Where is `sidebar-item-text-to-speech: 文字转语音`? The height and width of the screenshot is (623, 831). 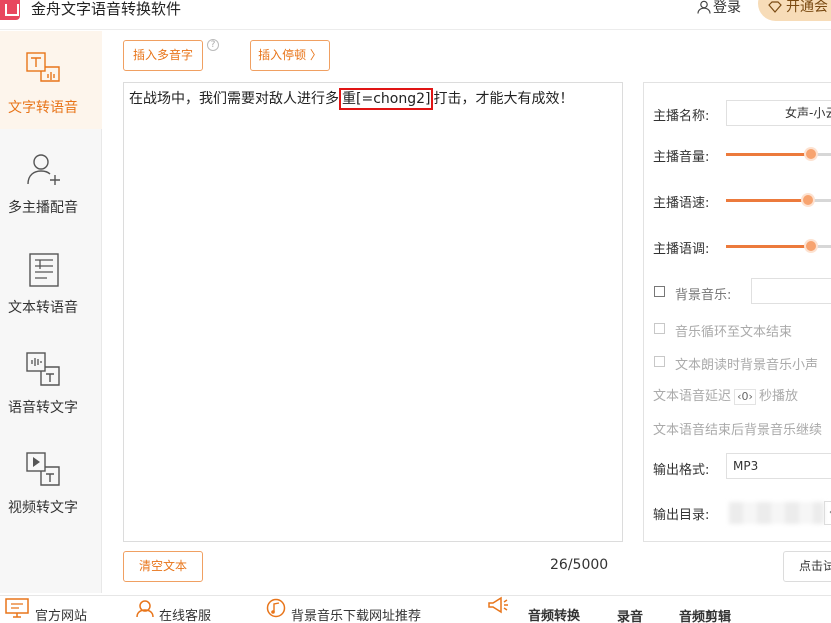 sidebar-item-text-to-speech: 文字转语音 is located at coordinates (51, 80).